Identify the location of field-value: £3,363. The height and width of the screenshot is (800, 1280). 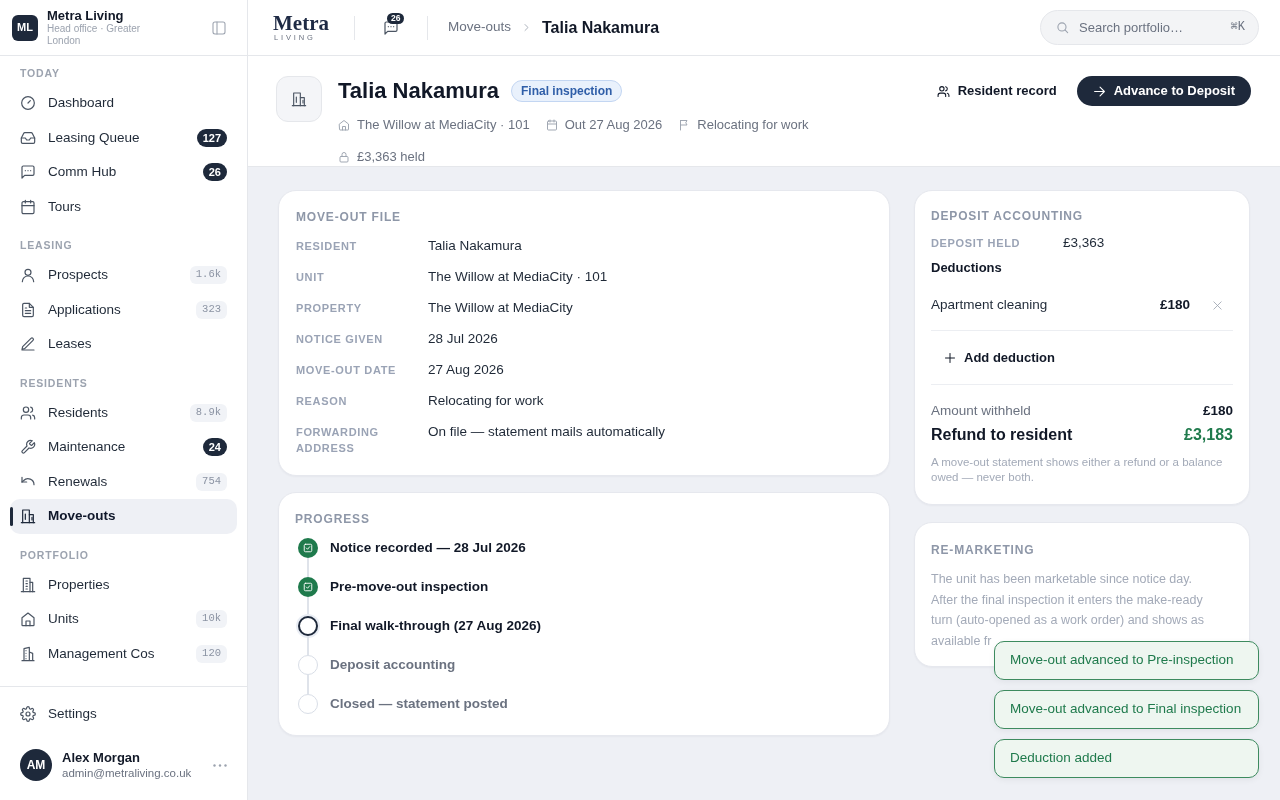
(1084, 242).